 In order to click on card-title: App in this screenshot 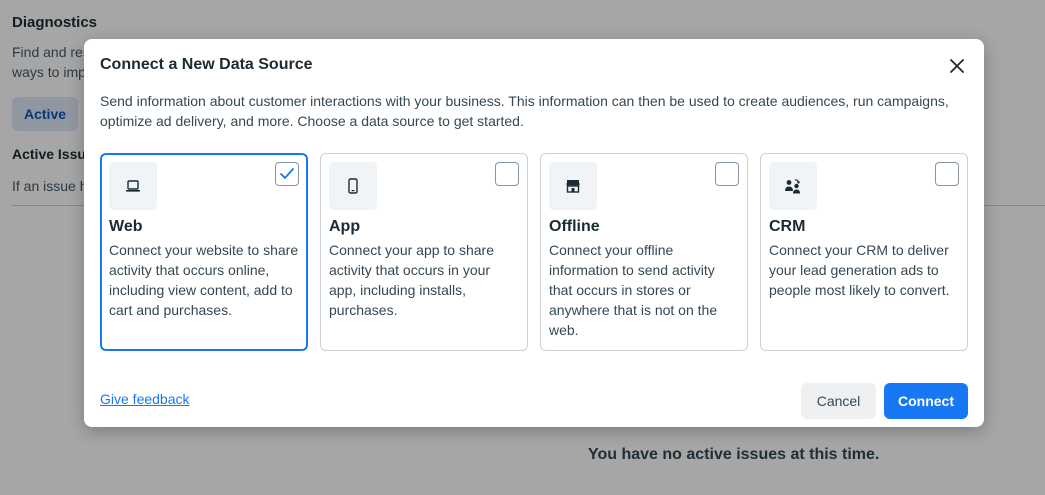, I will do `click(345, 226)`.